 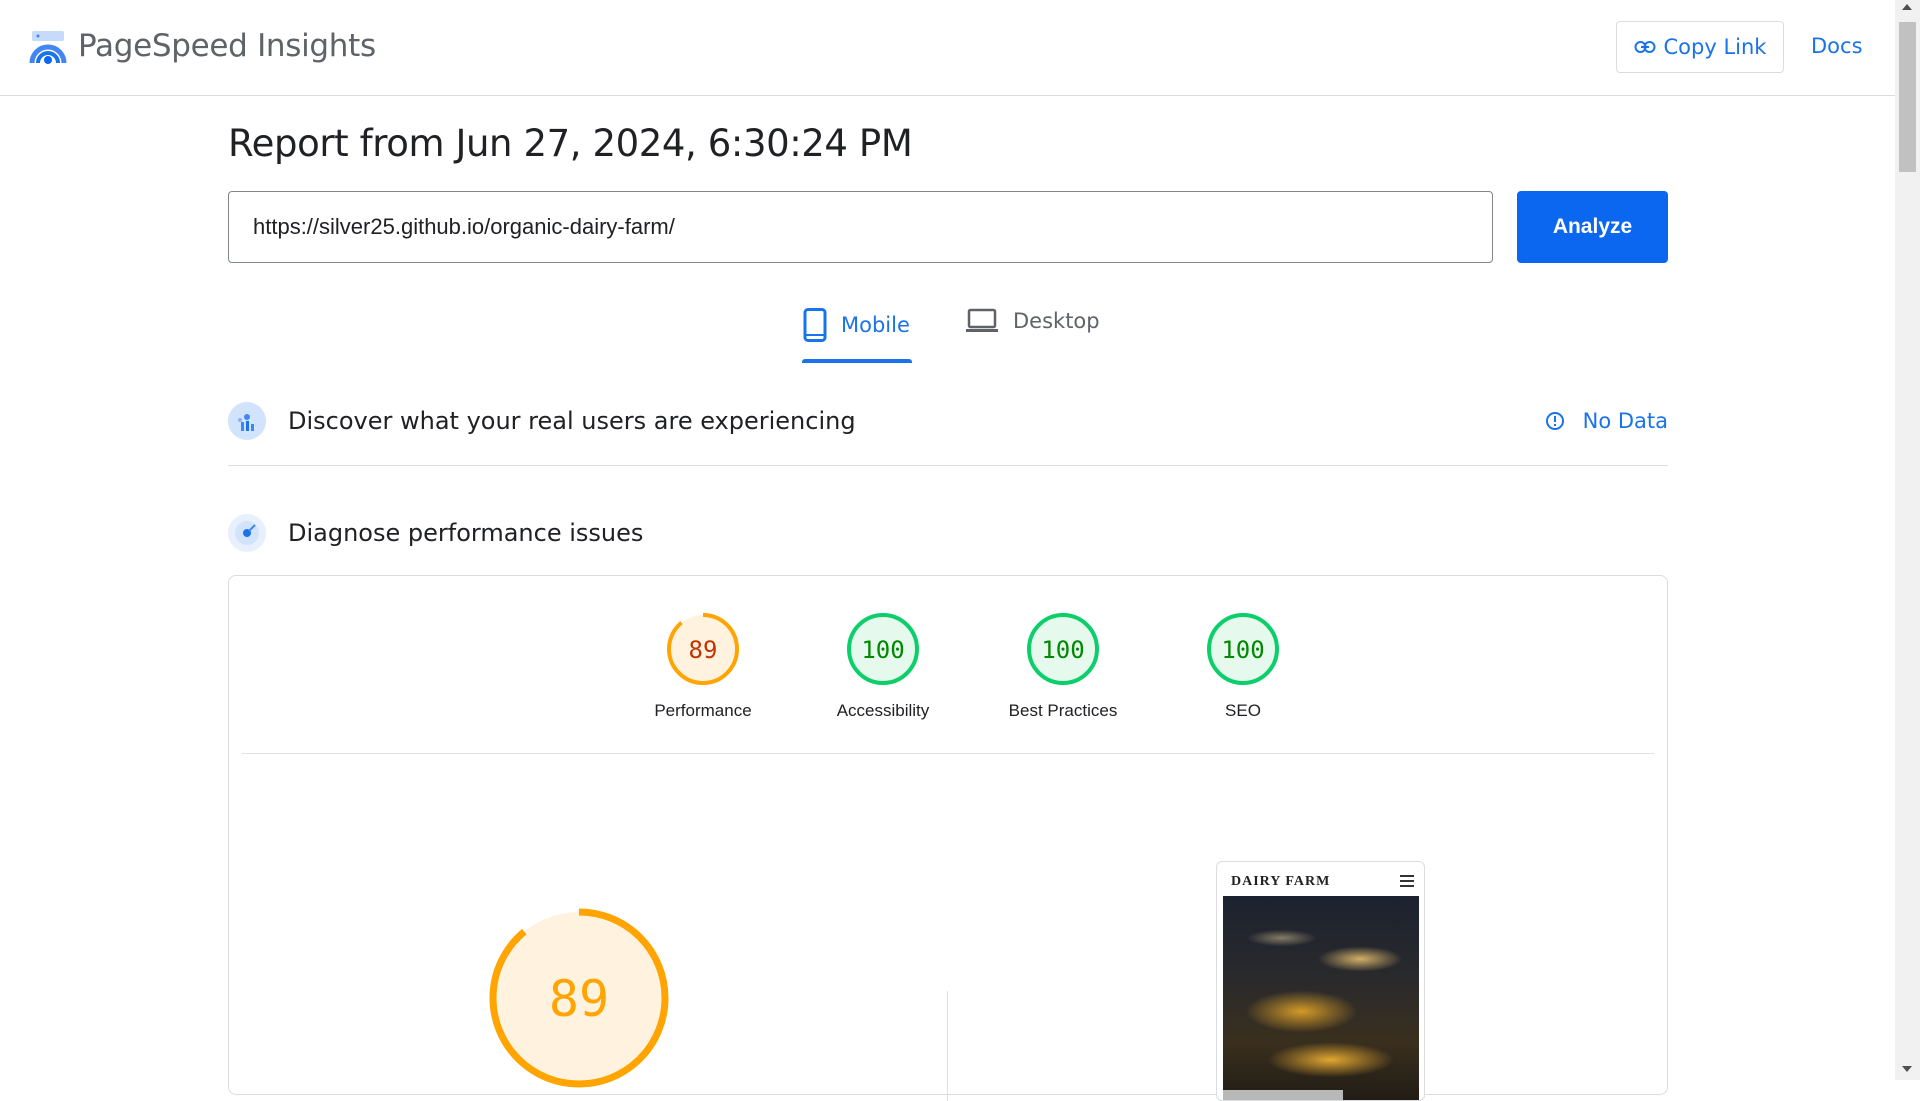 I want to click on smartphone-icon, so click(x=815, y=325).